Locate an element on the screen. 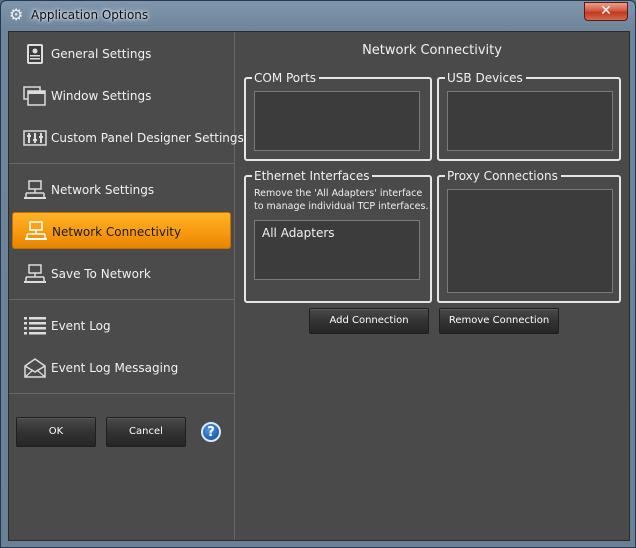 The height and width of the screenshot is (548, 636). title-bar: ⚙ Application Options ✕ is located at coordinates (318, 16).